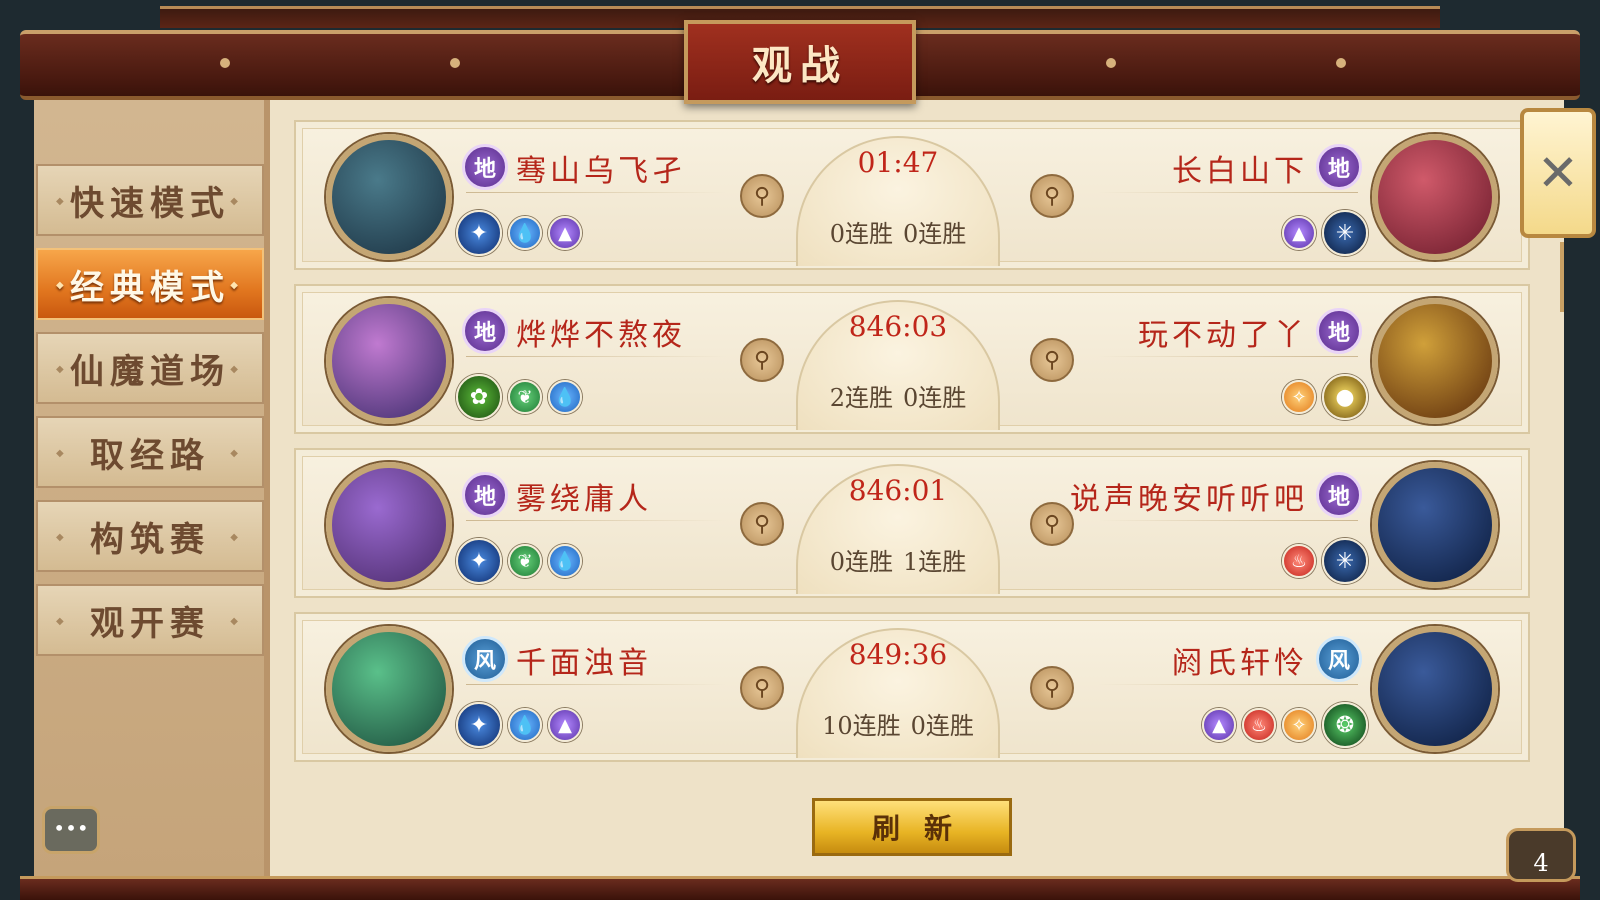 The height and width of the screenshot is (900, 1600). I want to click on tab-open-match: 观开赛, so click(150, 620).